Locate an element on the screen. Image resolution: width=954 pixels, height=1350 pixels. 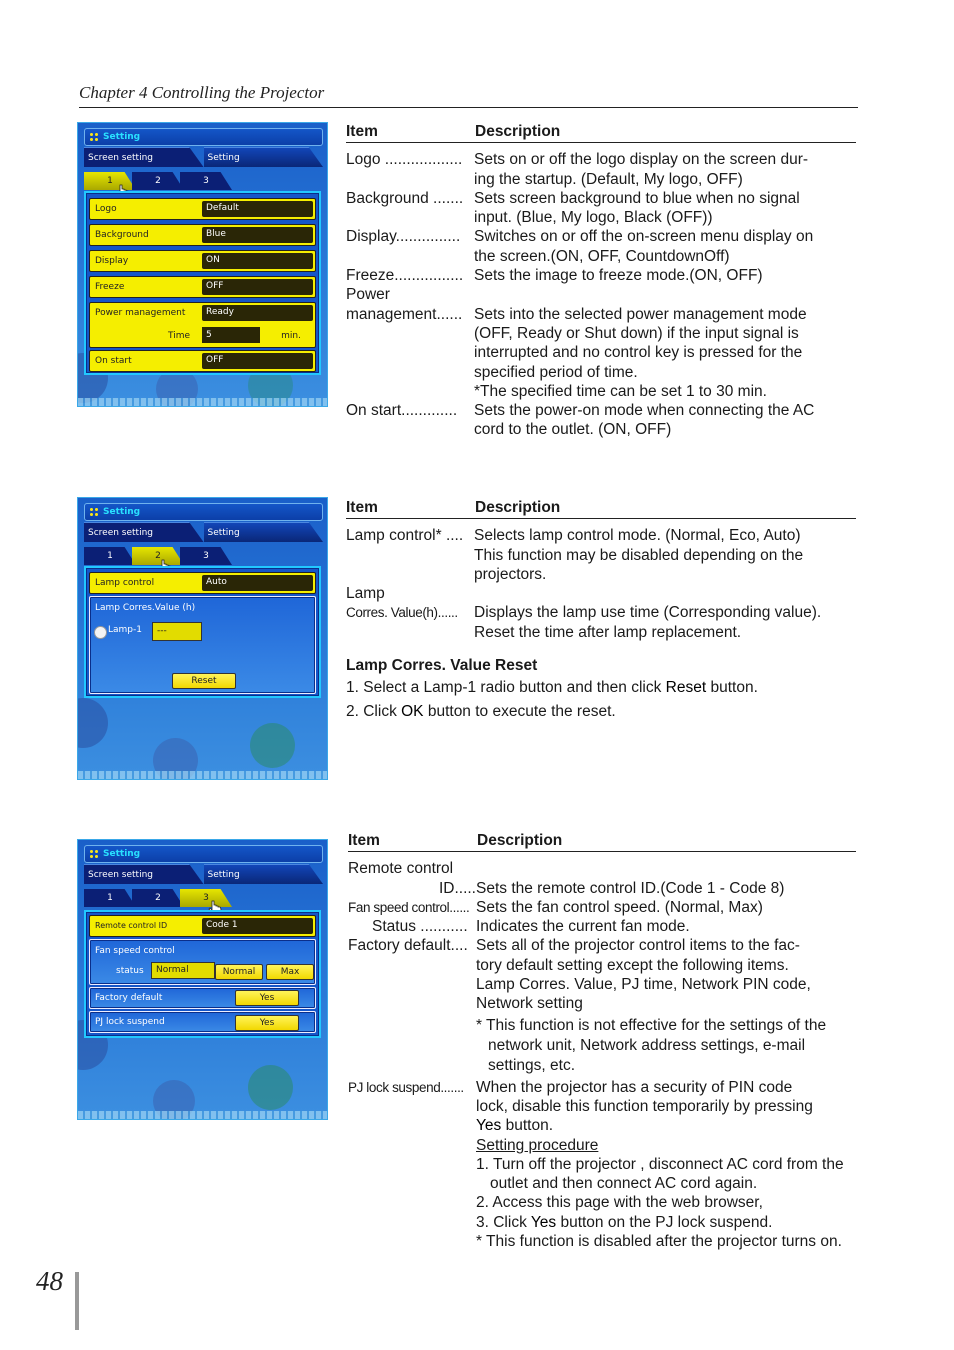
column-item: Item is located at coordinates (362, 131).